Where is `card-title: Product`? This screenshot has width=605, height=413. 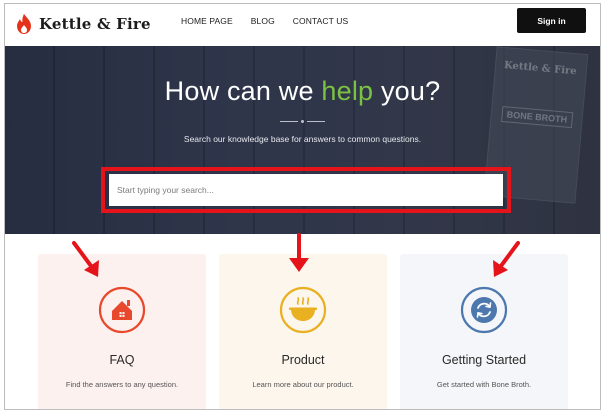
card-title: Product is located at coordinates (303, 360).